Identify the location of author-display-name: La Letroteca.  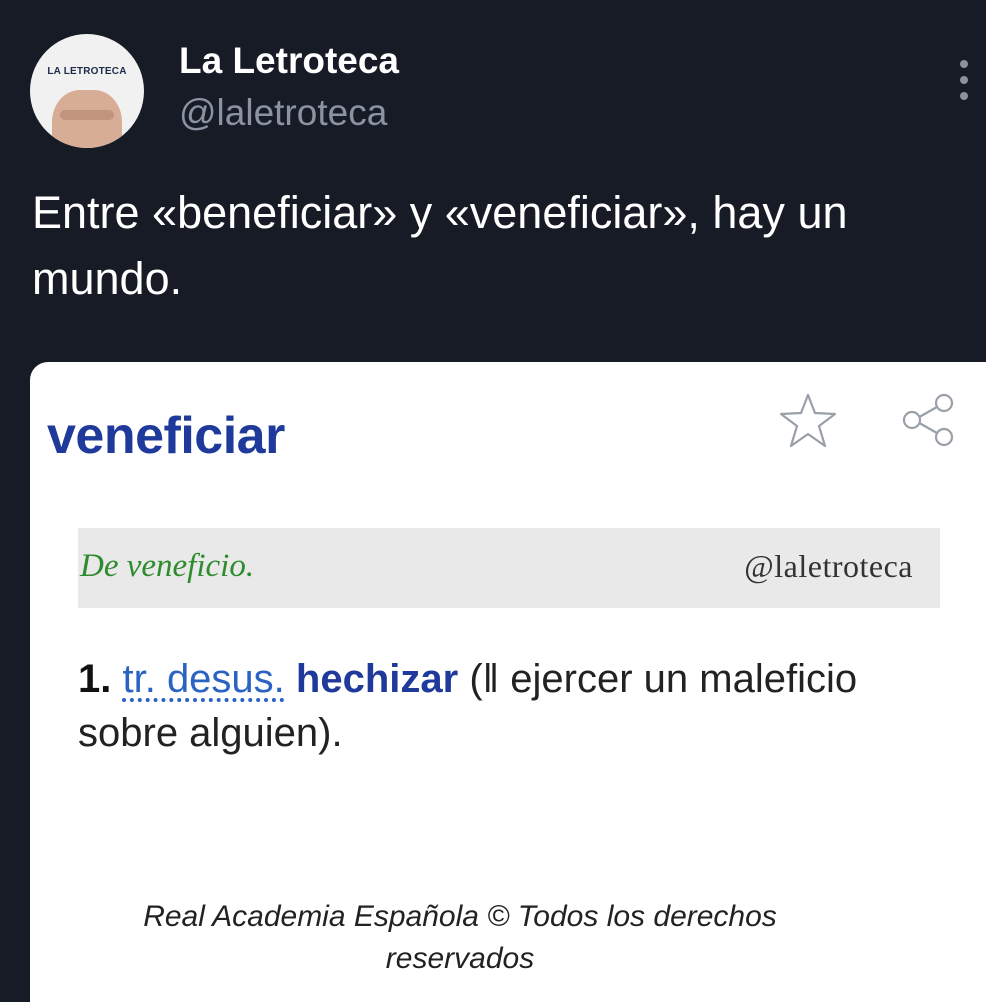
(289, 61).